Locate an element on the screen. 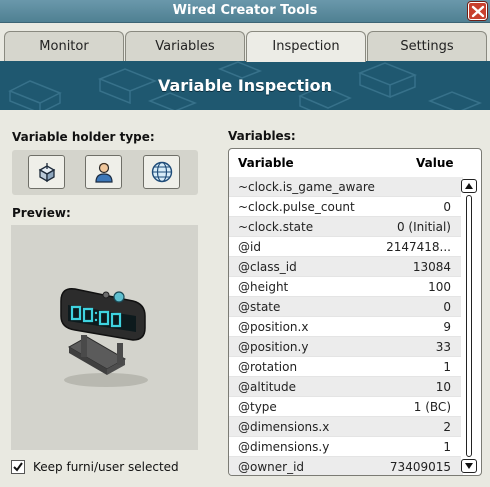 The image size is (490, 487). window-titlebar: Wired Creator Tools is located at coordinates (245, 11).